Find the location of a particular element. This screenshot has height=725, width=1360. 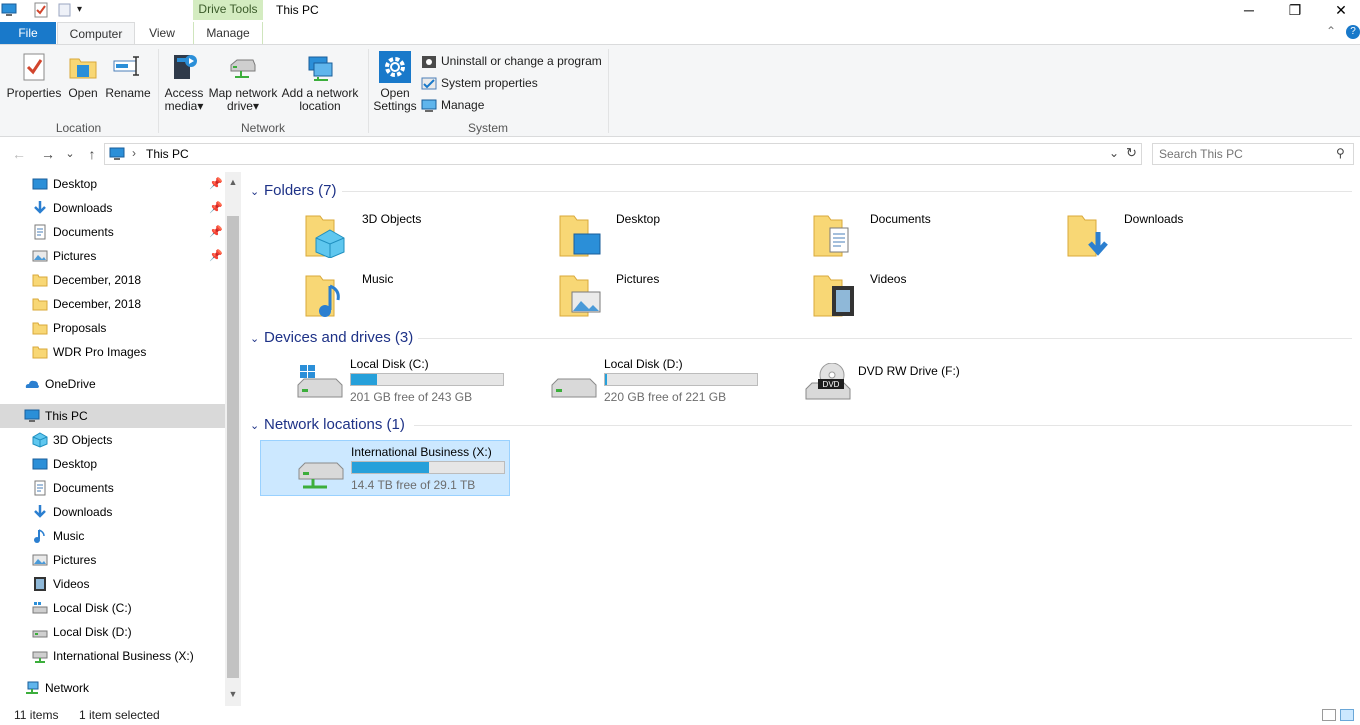

back-button: ← is located at coordinates (19, 154).